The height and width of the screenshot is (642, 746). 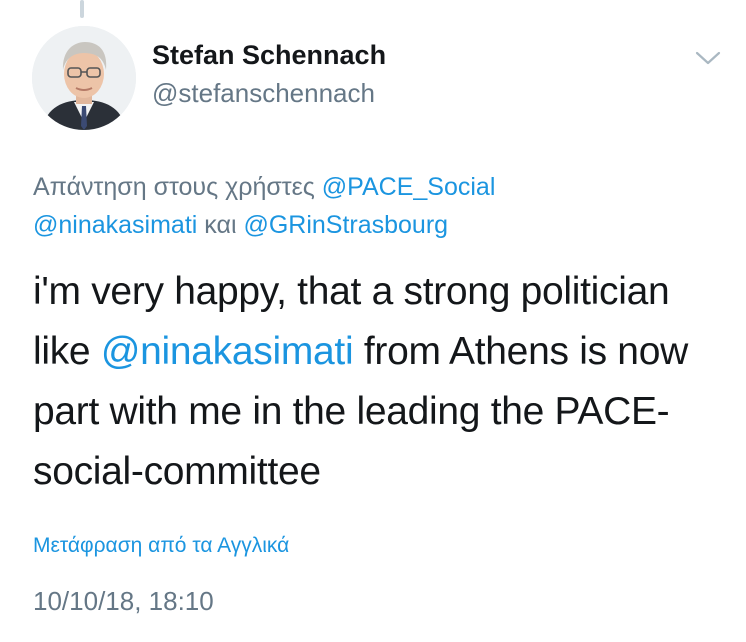 I want to click on reply-mention-pace-social: @PACE_Social, so click(x=409, y=187).